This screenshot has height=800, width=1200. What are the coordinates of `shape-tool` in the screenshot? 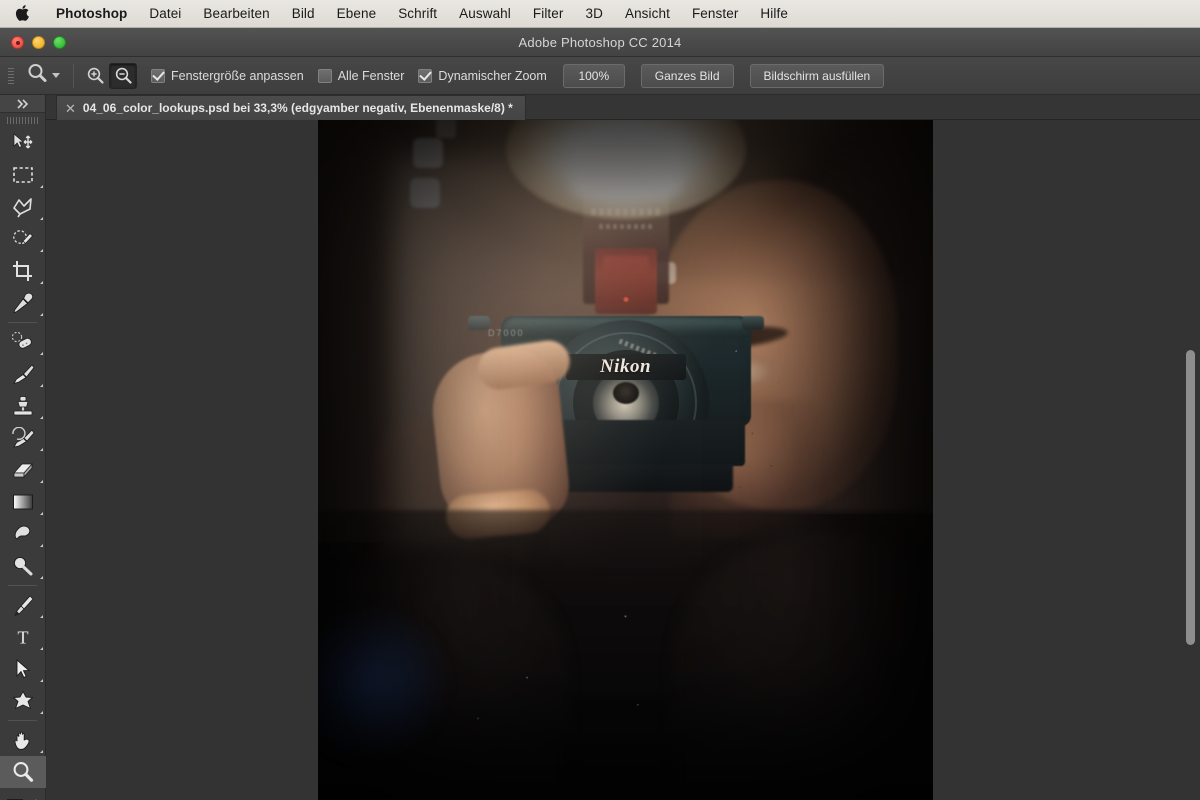 It's located at (23, 701).